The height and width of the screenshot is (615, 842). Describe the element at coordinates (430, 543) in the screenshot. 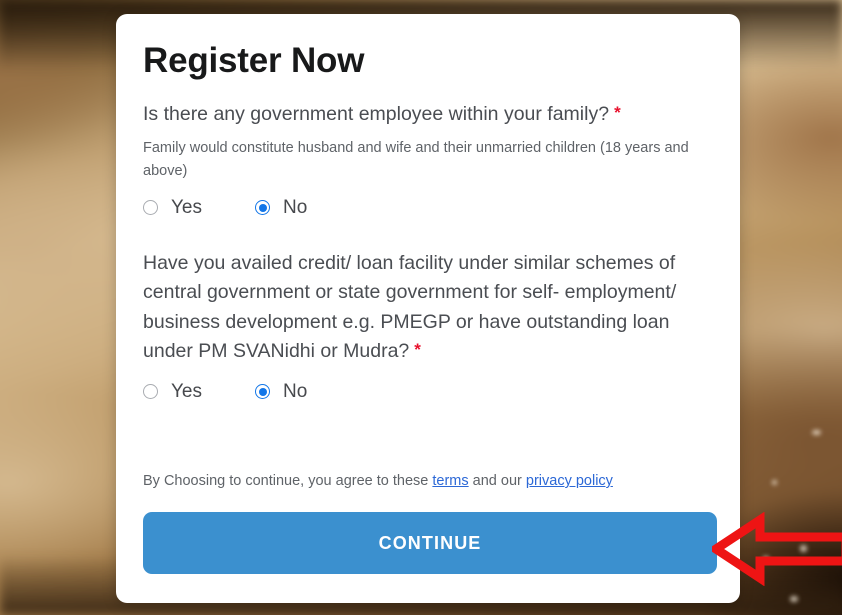

I see `continue-button: CONTINUE` at that location.